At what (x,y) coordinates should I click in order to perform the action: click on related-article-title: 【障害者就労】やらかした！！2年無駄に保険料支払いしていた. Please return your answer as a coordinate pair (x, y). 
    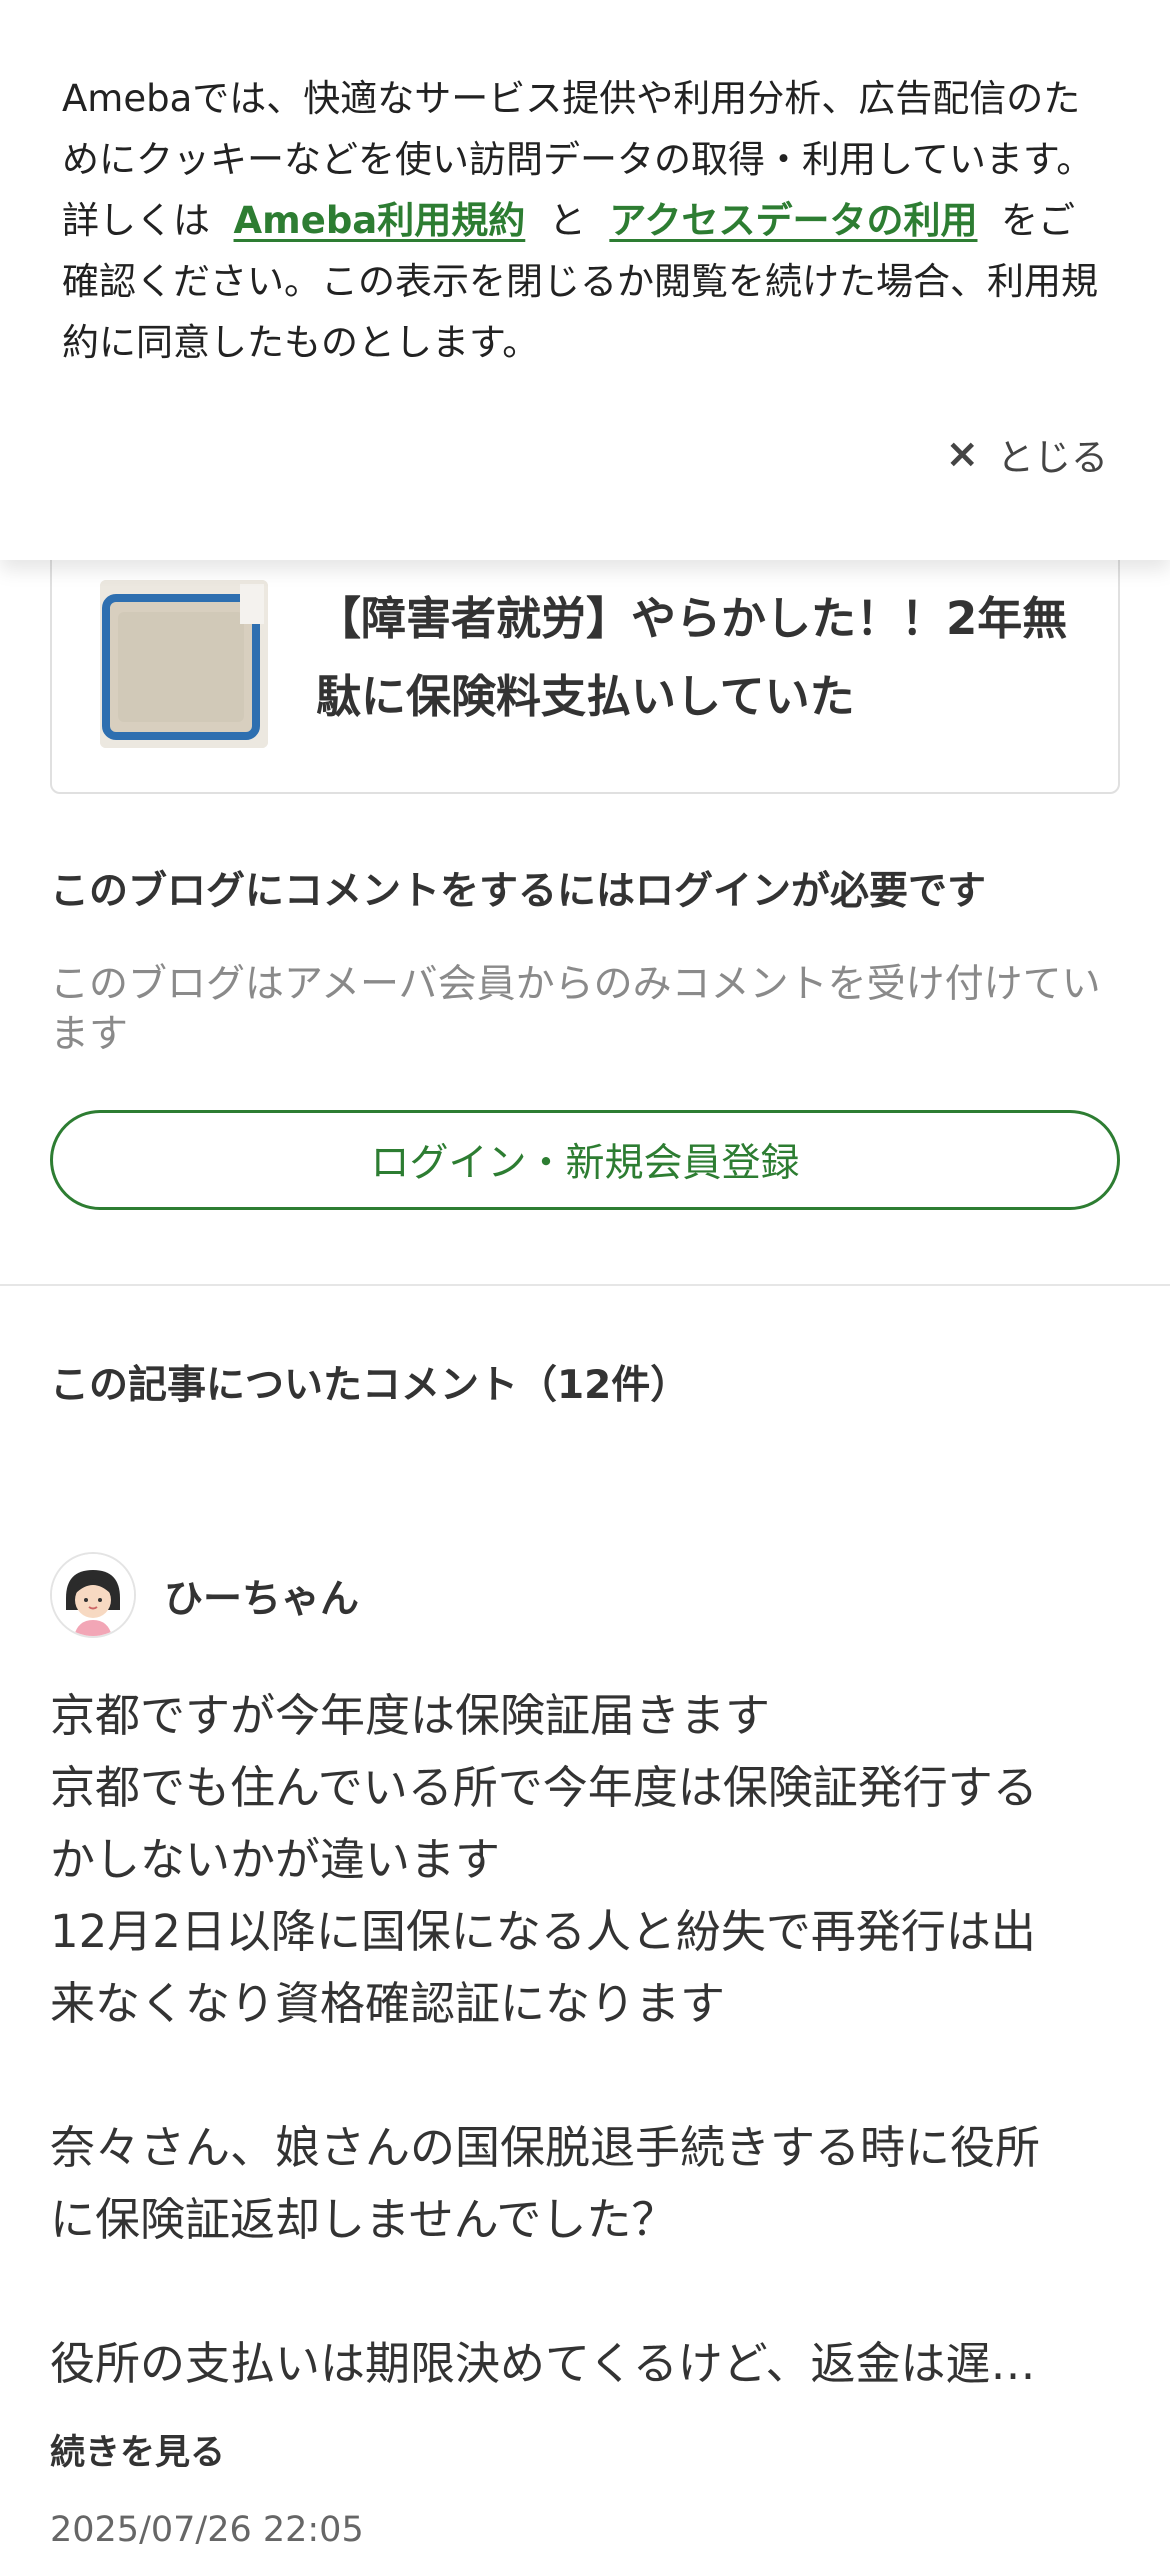
    Looking at the image, I should click on (692, 657).